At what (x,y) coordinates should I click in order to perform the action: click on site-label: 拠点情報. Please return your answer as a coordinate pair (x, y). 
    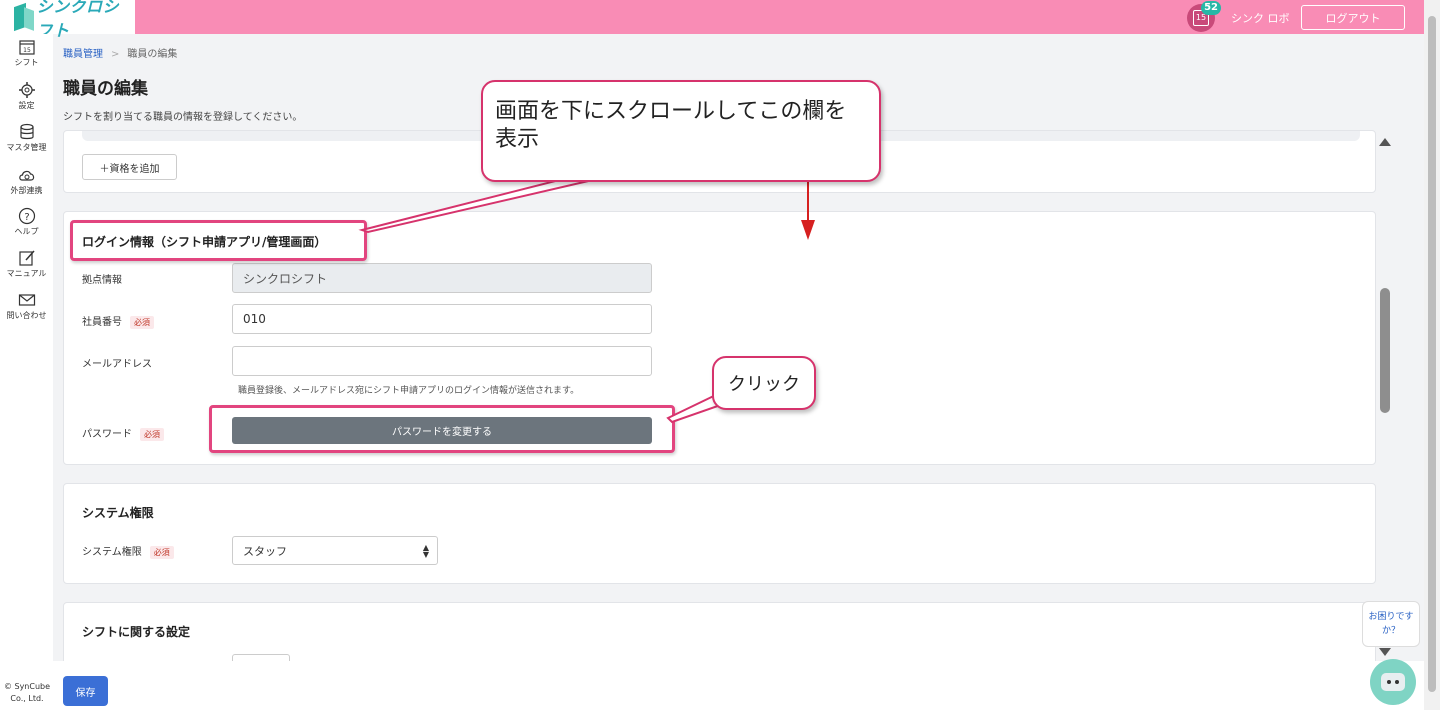
    Looking at the image, I should click on (102, 280).